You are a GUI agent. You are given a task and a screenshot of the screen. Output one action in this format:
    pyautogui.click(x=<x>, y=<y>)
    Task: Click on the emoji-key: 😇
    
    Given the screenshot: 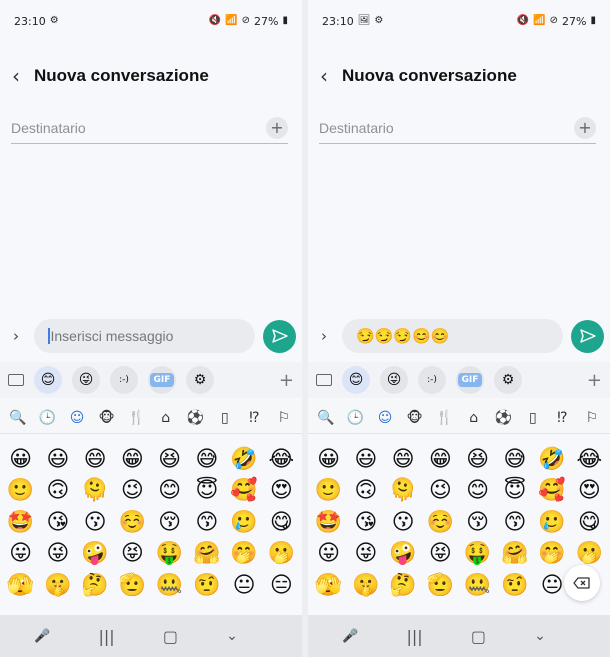 What is the action you would take?
    pyautogui.click(x=206, y=492)
    